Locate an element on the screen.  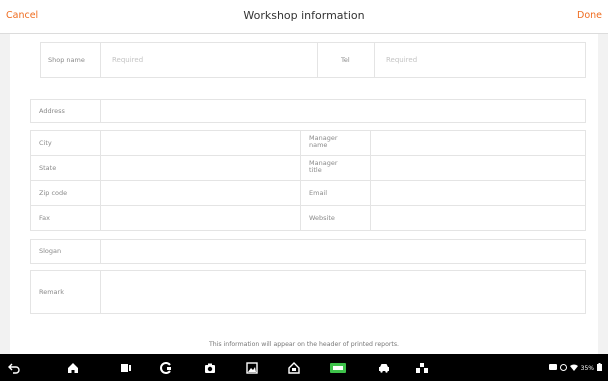
manager-title-label: Manager title is located at coordinates (323, 167).